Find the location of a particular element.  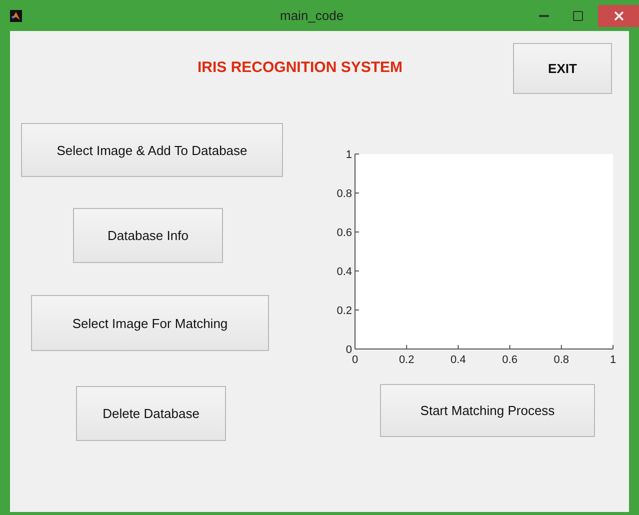

action-button: Select Image & Add To Database is located at coordinates (152, 150).